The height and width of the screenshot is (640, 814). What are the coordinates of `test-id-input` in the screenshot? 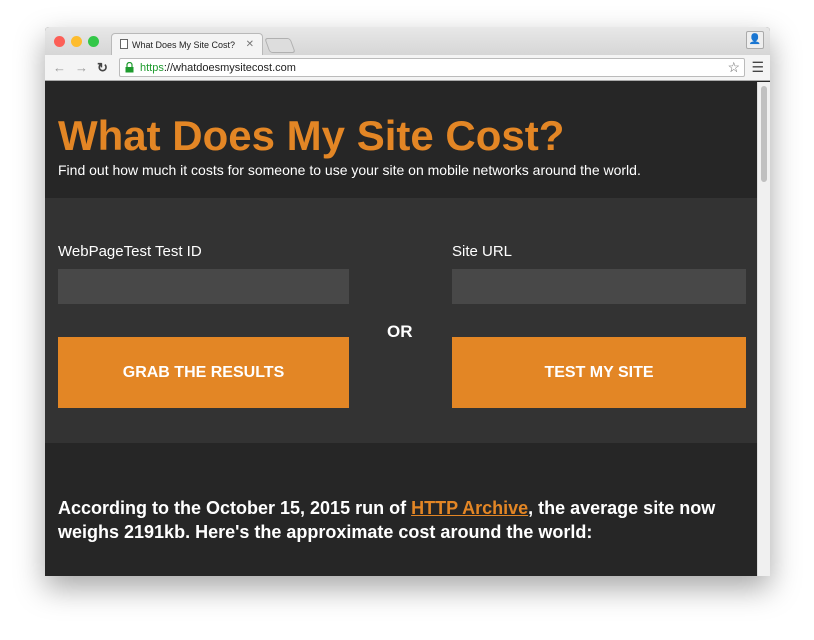 It's located at (203, 286).